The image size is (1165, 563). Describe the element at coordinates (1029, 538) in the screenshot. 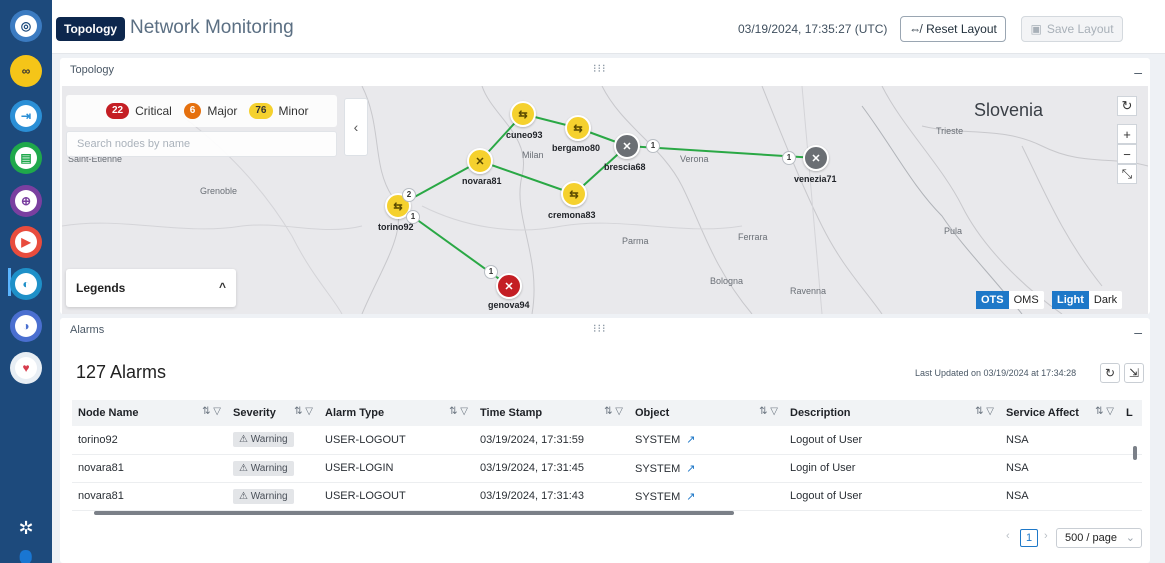

I see `page-number: 1` at that location.